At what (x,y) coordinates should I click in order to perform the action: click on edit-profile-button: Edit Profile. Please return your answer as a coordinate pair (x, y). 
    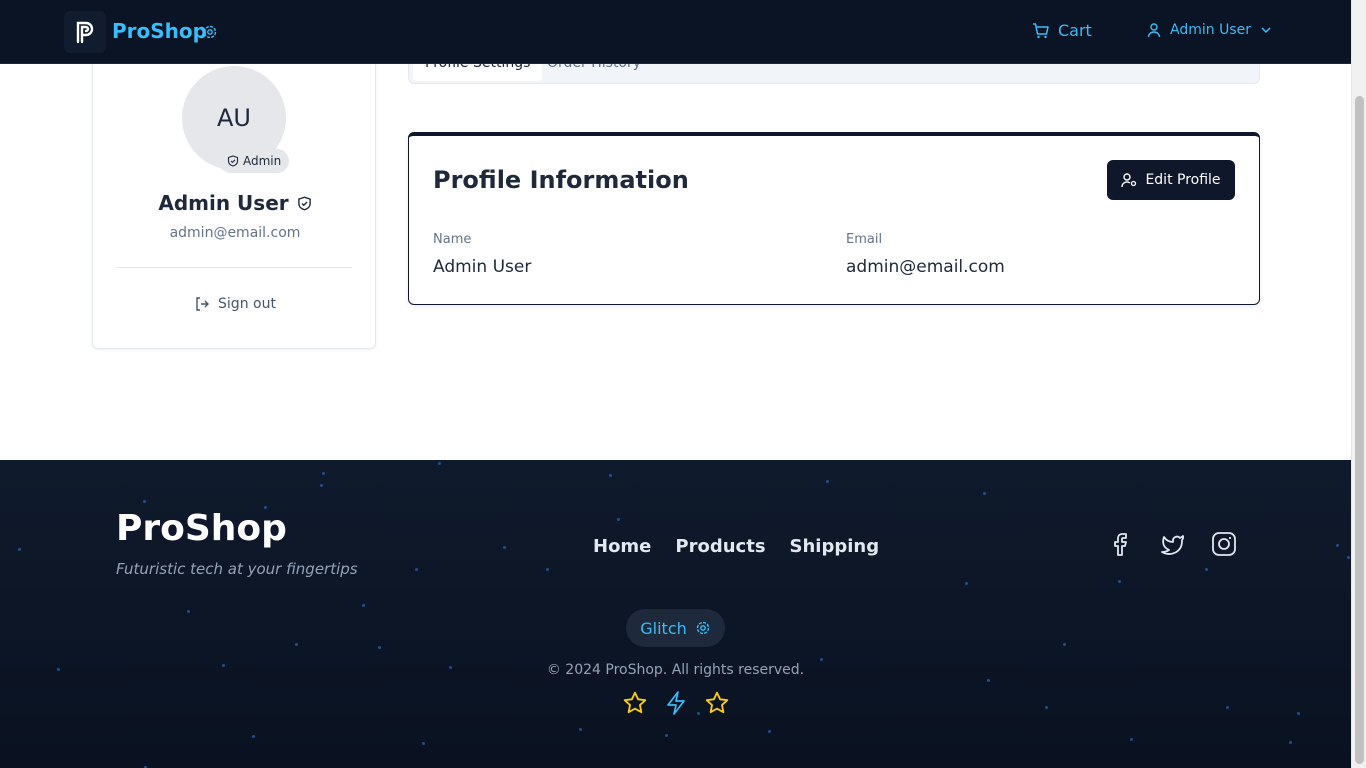
    Looking at the image, I should click on (1171, 180).